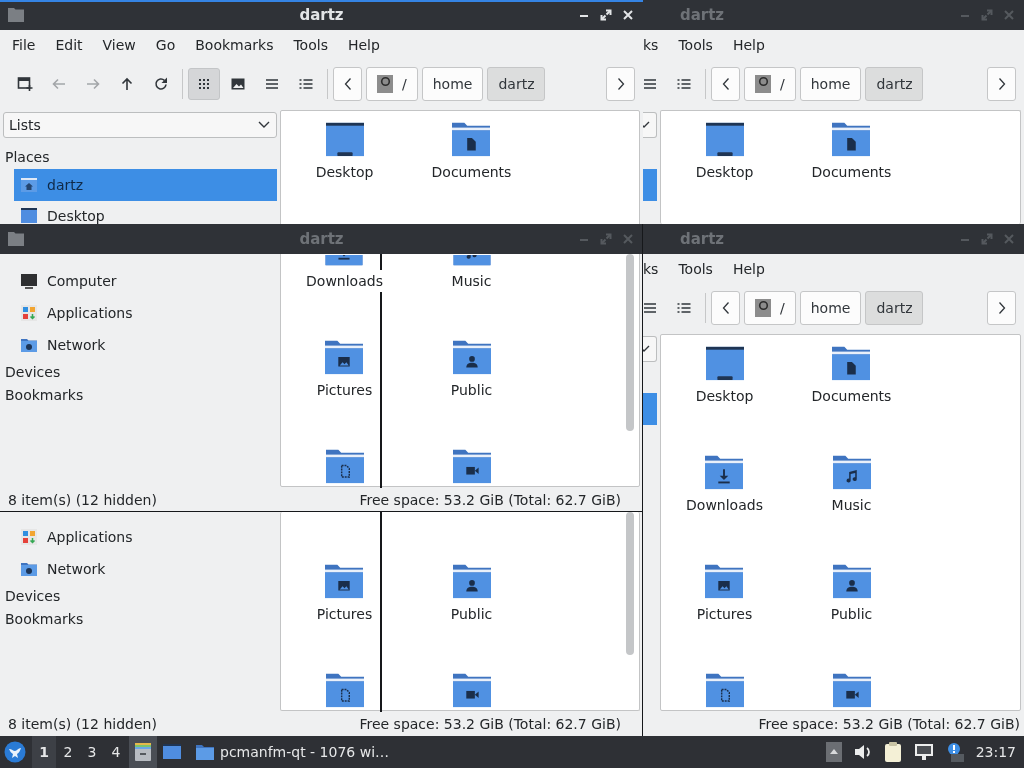 This screenshot has width=1024, height=768. Describe the element at coordinates (145, 212) in the screenshot. I see `sidebar-item: Desktop` at that location.